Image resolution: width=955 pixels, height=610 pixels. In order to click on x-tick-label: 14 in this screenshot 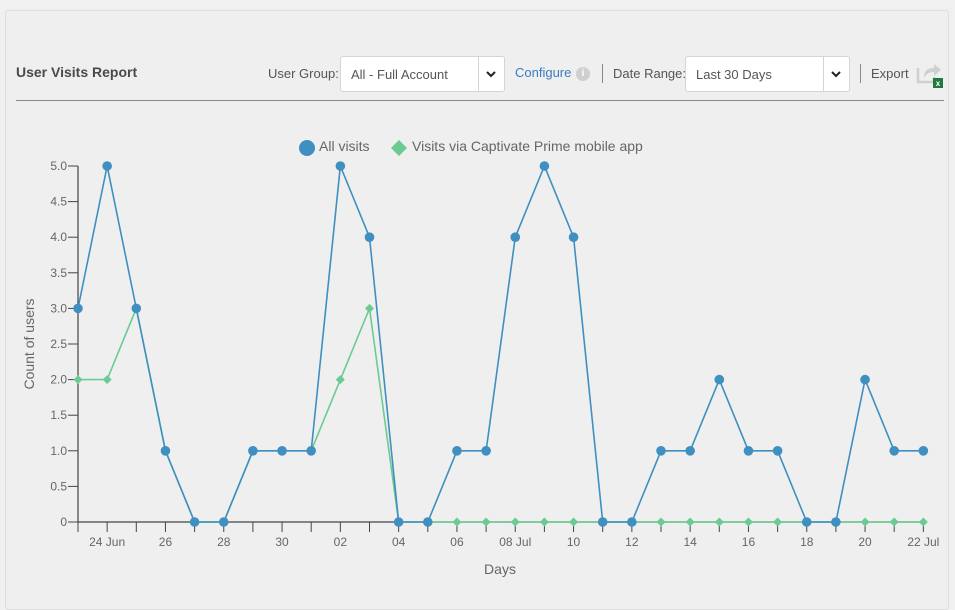, I will do `click(690, 542)`.